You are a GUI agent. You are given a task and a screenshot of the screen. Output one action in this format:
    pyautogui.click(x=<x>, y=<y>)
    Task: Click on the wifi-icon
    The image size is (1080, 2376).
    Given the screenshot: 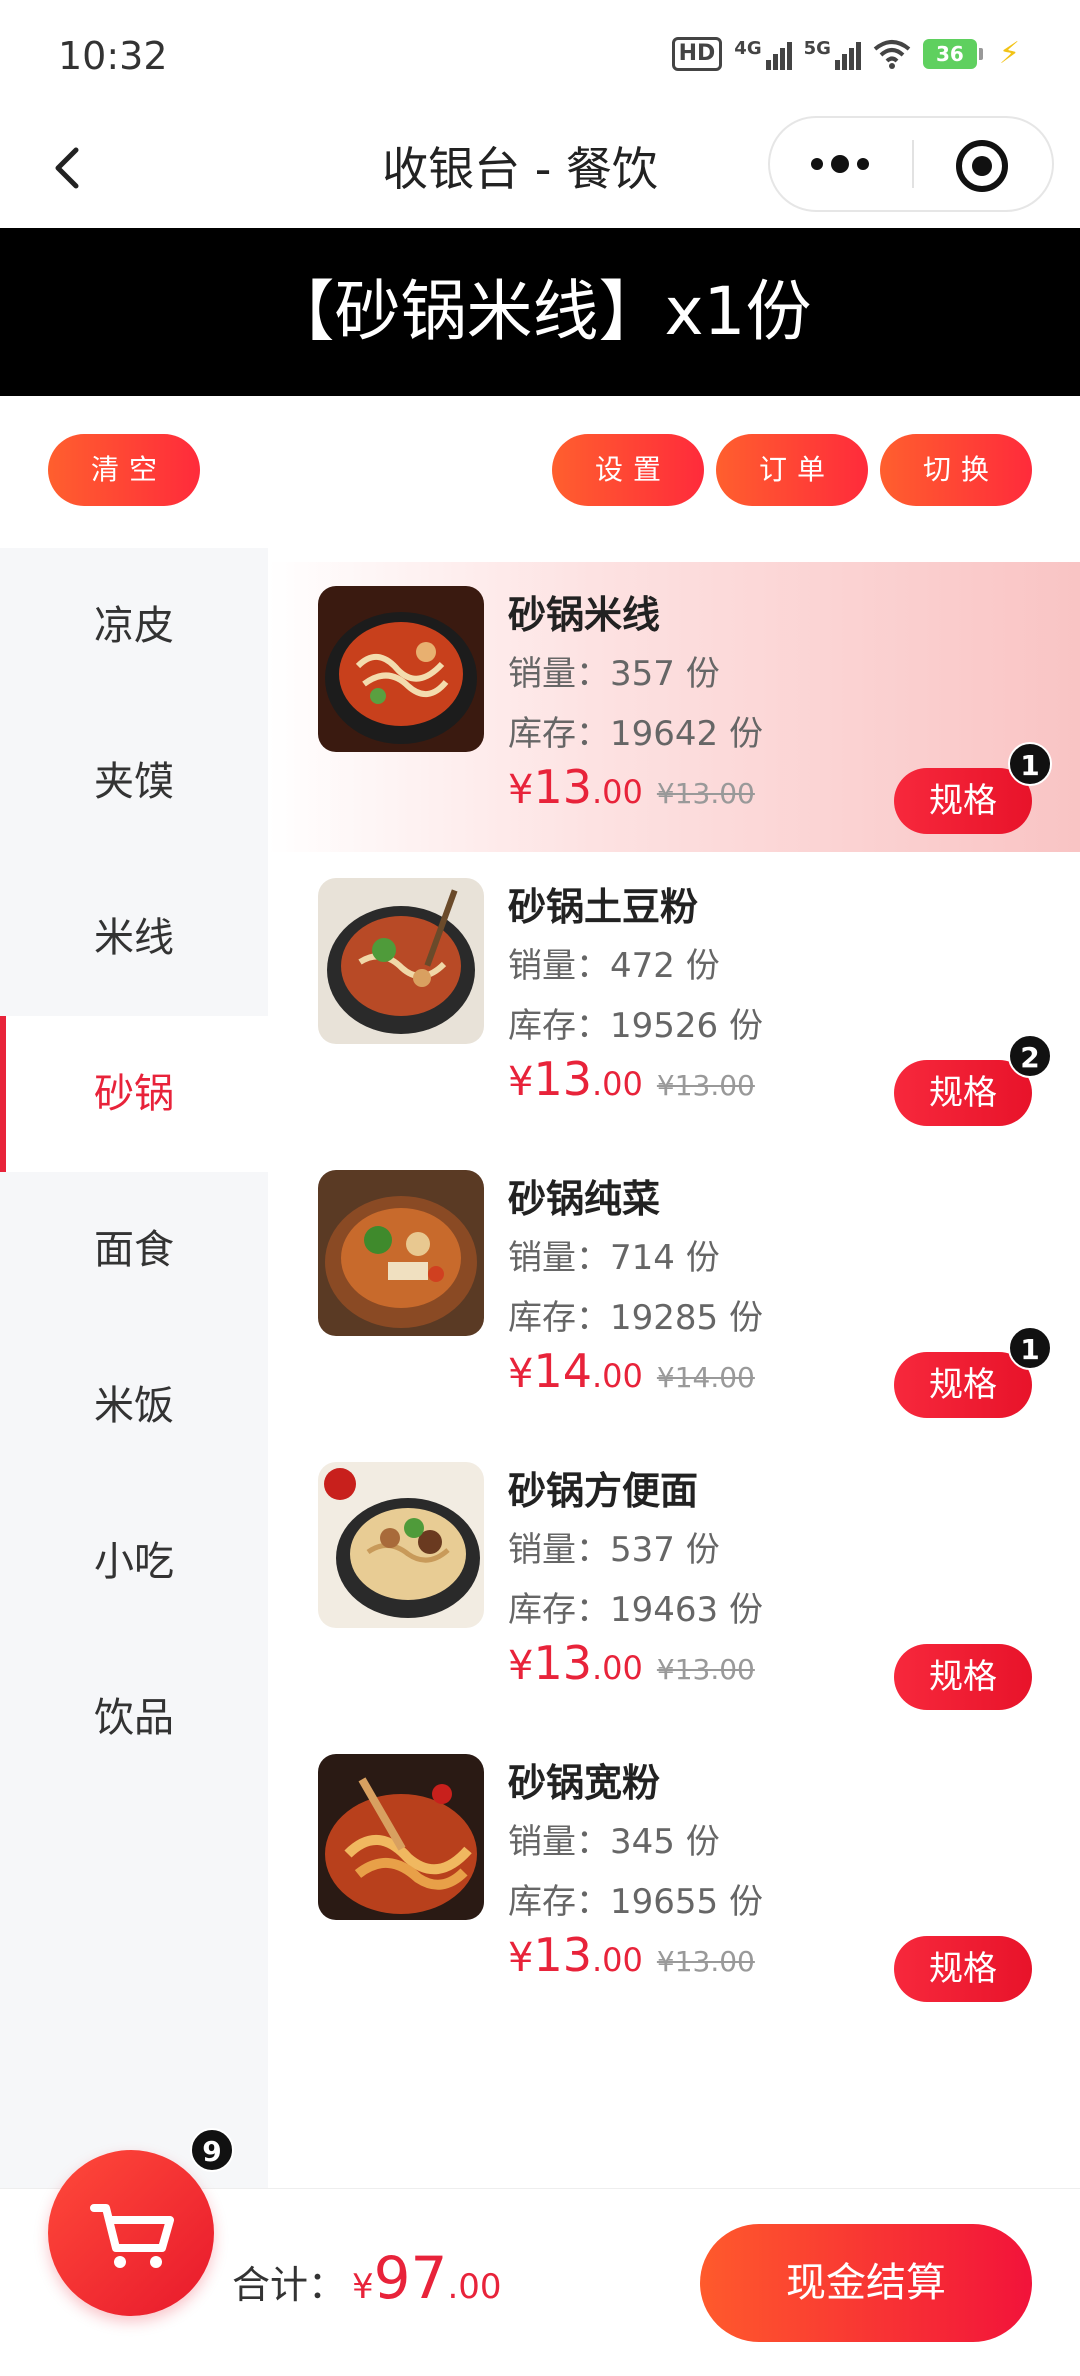 What is the action you would take?
    pyautogui.click(x=892, y=54)
    